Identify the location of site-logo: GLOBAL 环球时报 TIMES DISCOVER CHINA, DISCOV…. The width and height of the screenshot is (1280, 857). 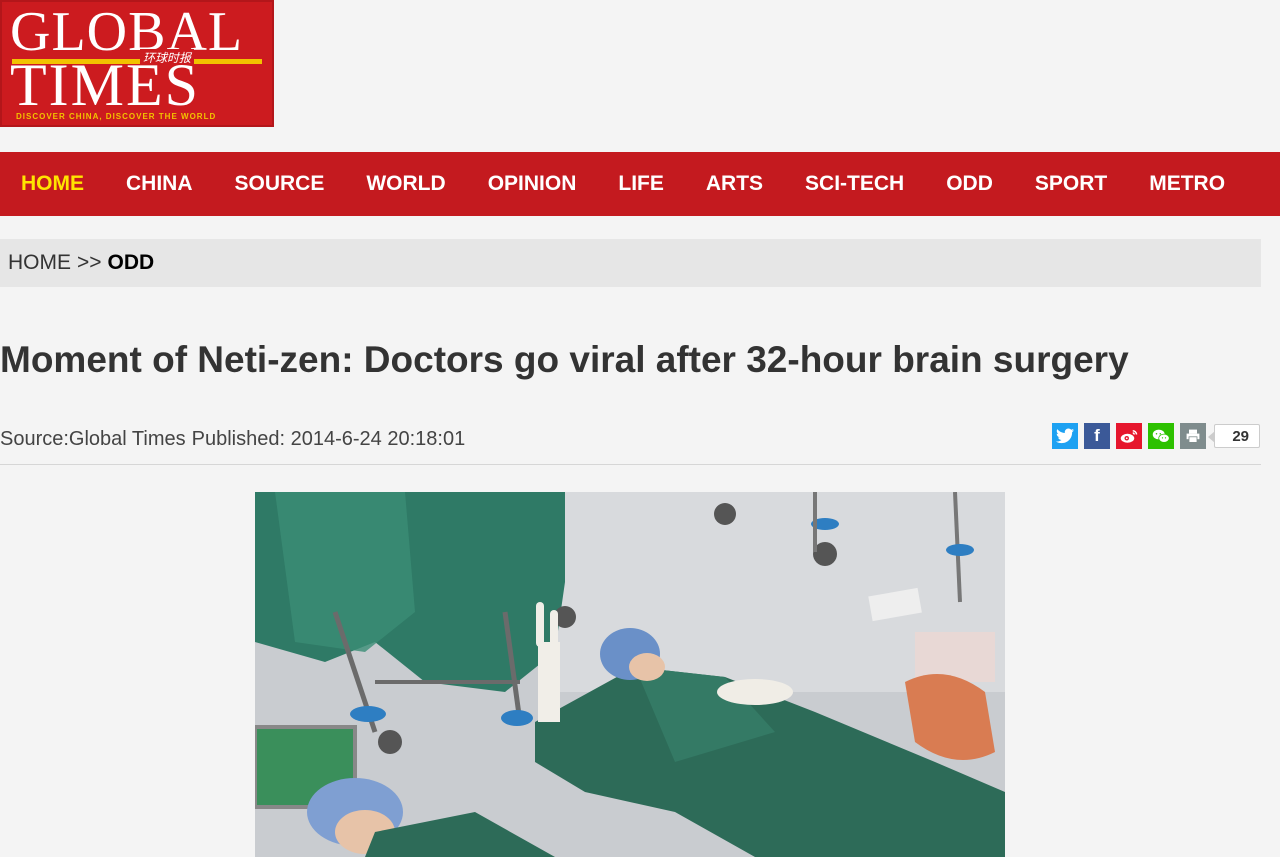
(137, 63).